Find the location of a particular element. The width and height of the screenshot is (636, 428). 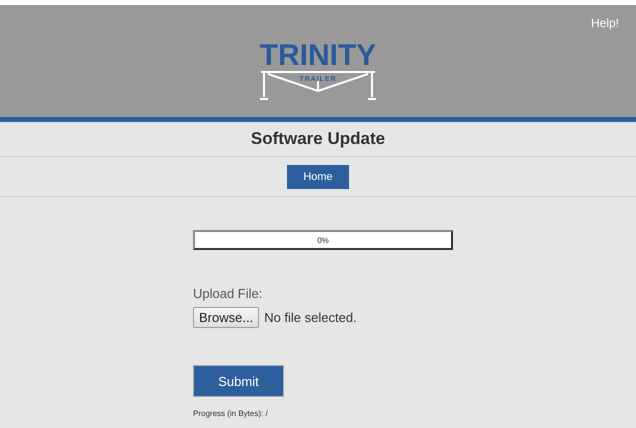

page-title: Software Update is located at coordinates (318, 139).